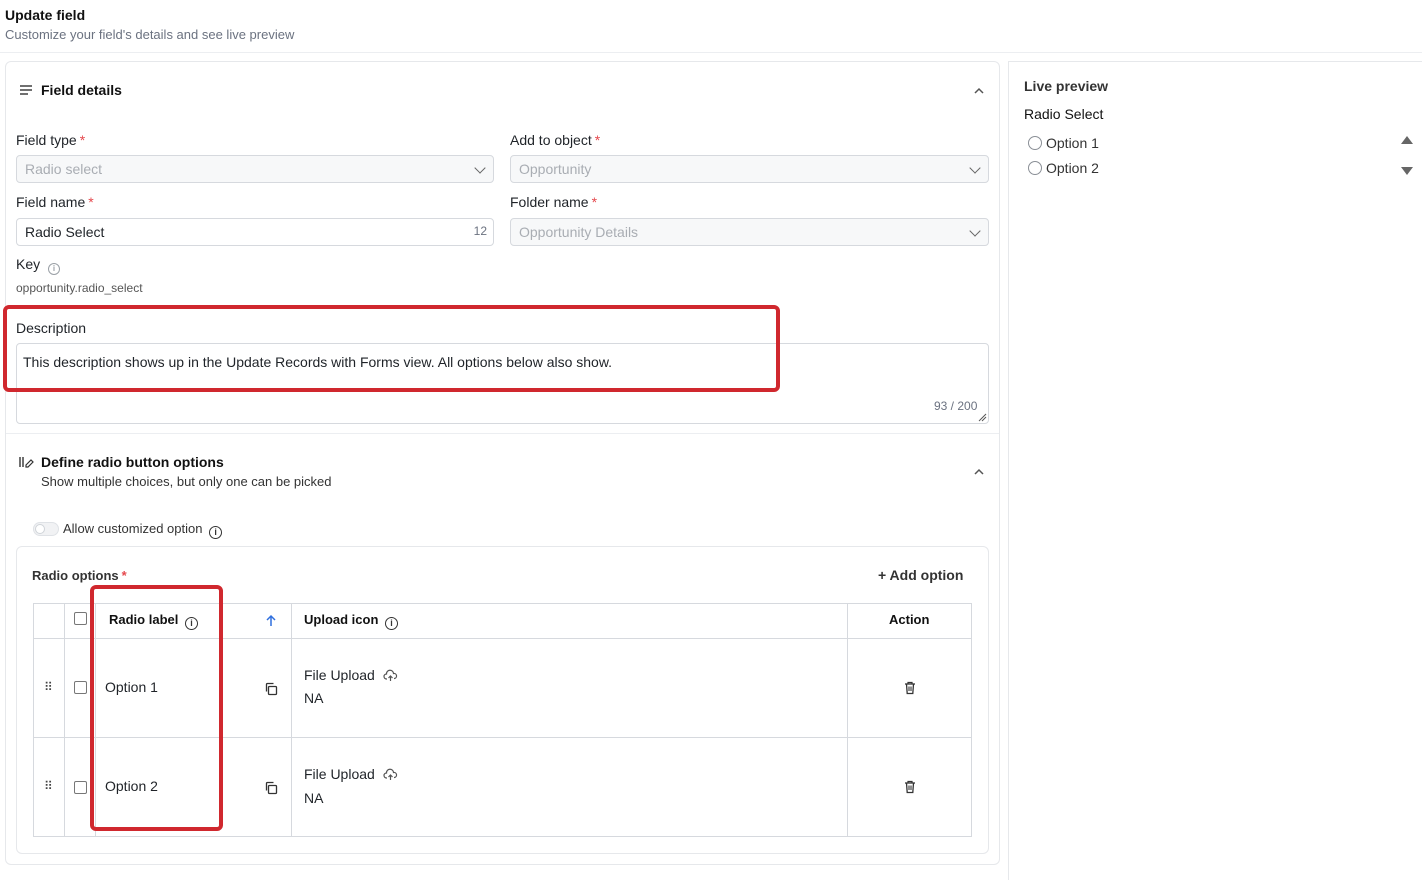  I want to click on folder-name-select: Opportunity Details, so click(749, 232).